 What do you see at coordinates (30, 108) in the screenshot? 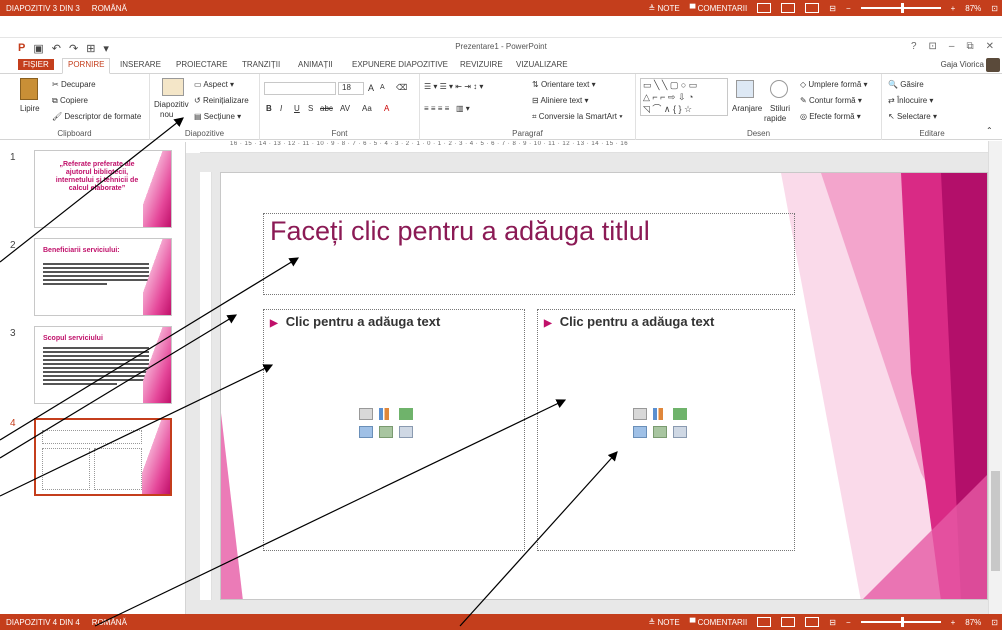
I see `paste-button: Lipire` at bounding box center [30, 108].